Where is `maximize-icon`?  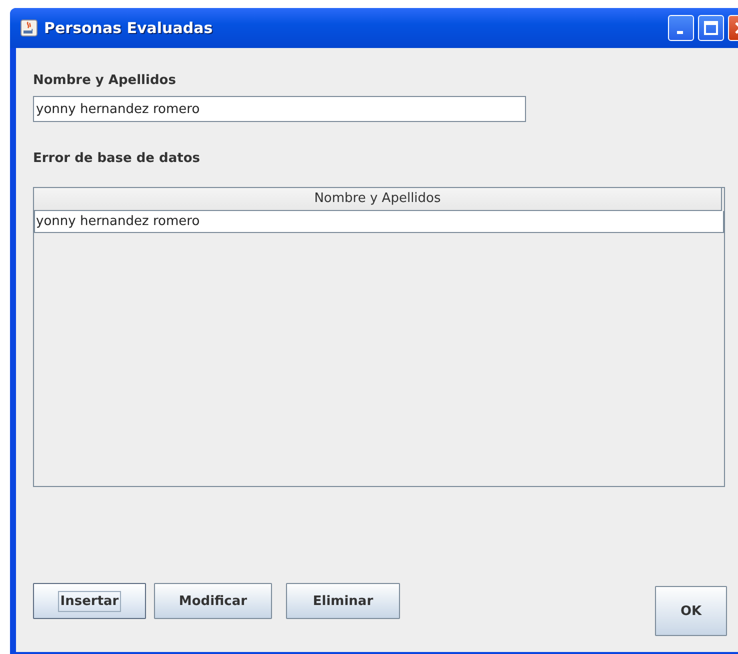
maximize-icon is located at coordinates (711, 28).